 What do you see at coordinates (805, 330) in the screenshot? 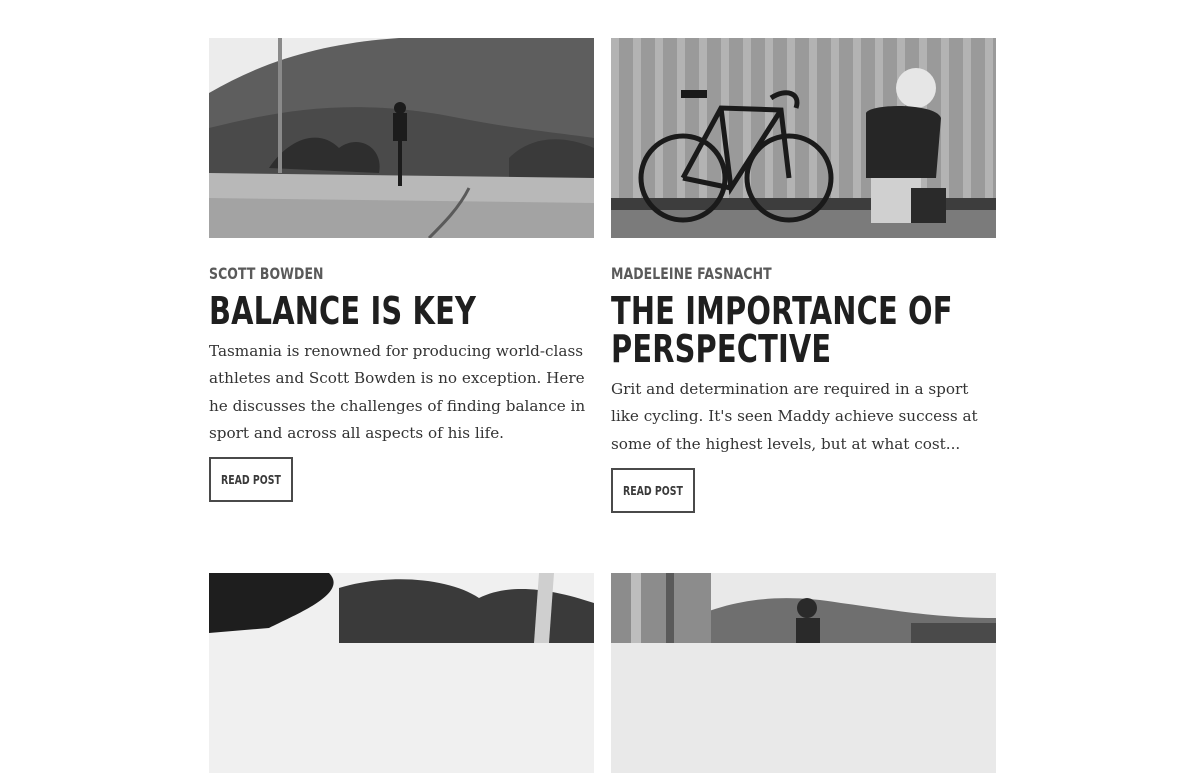
I see `post-title: THE IMPORTANCE OF PERSPECTIVE` at bounding box center [805, 330].